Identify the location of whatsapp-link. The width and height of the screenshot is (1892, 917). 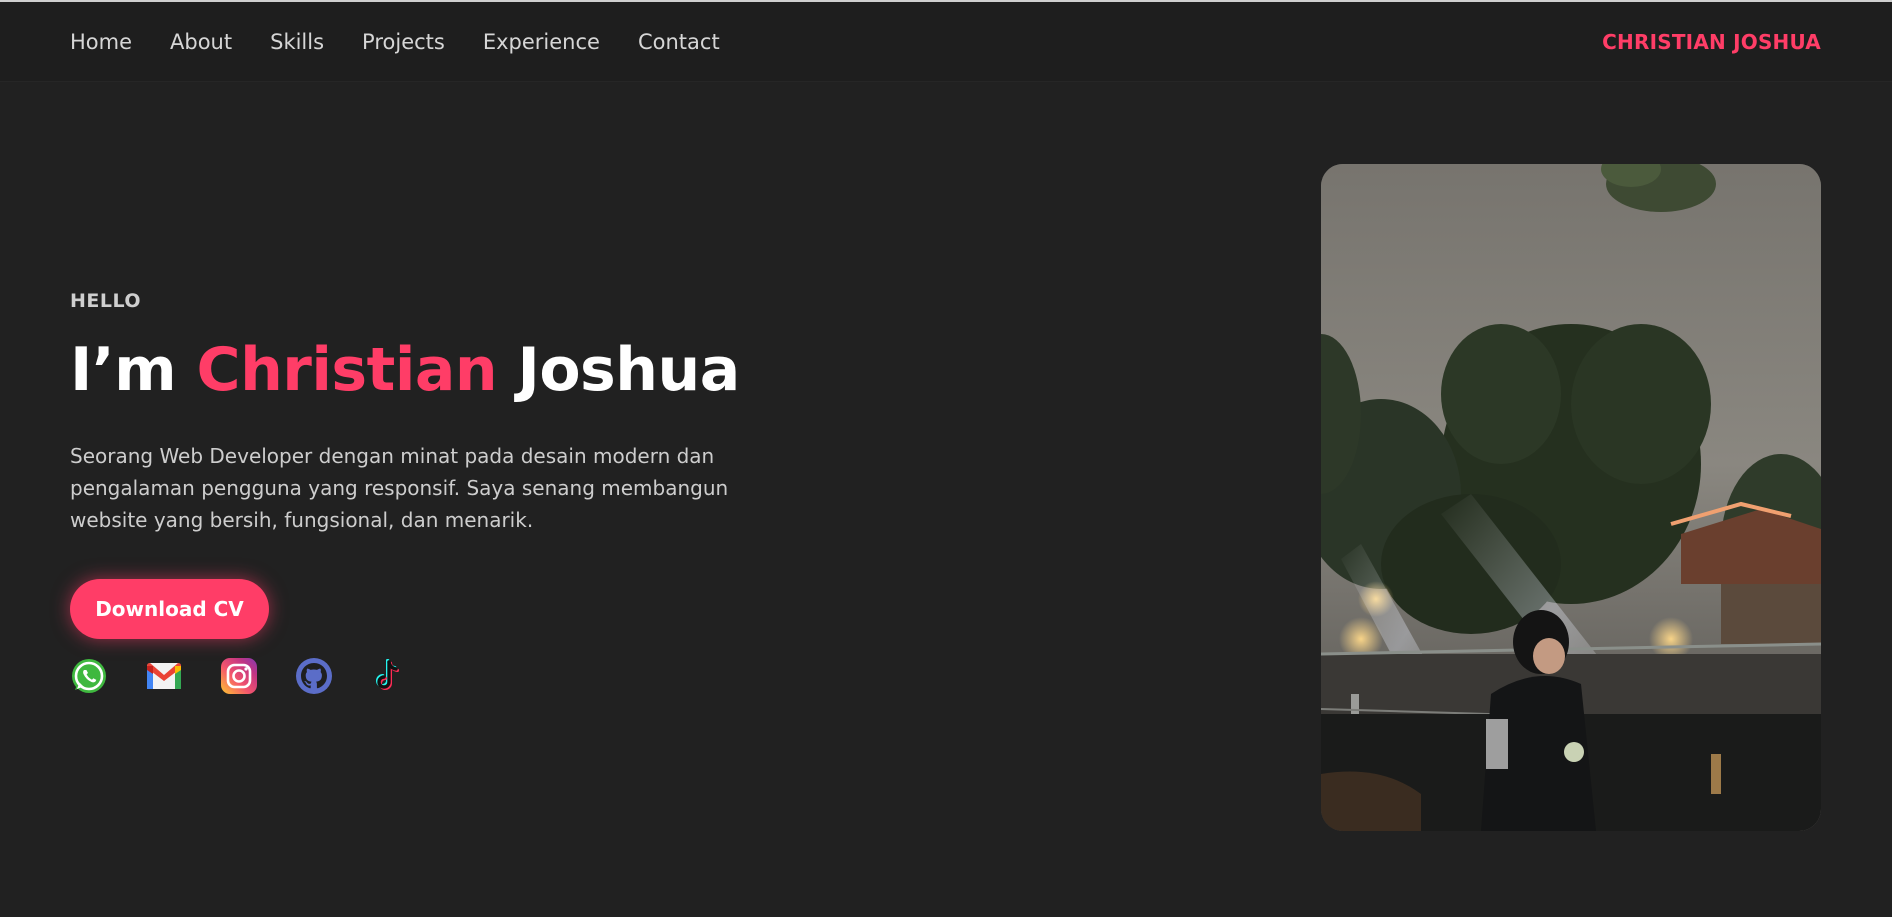
(89, 676).